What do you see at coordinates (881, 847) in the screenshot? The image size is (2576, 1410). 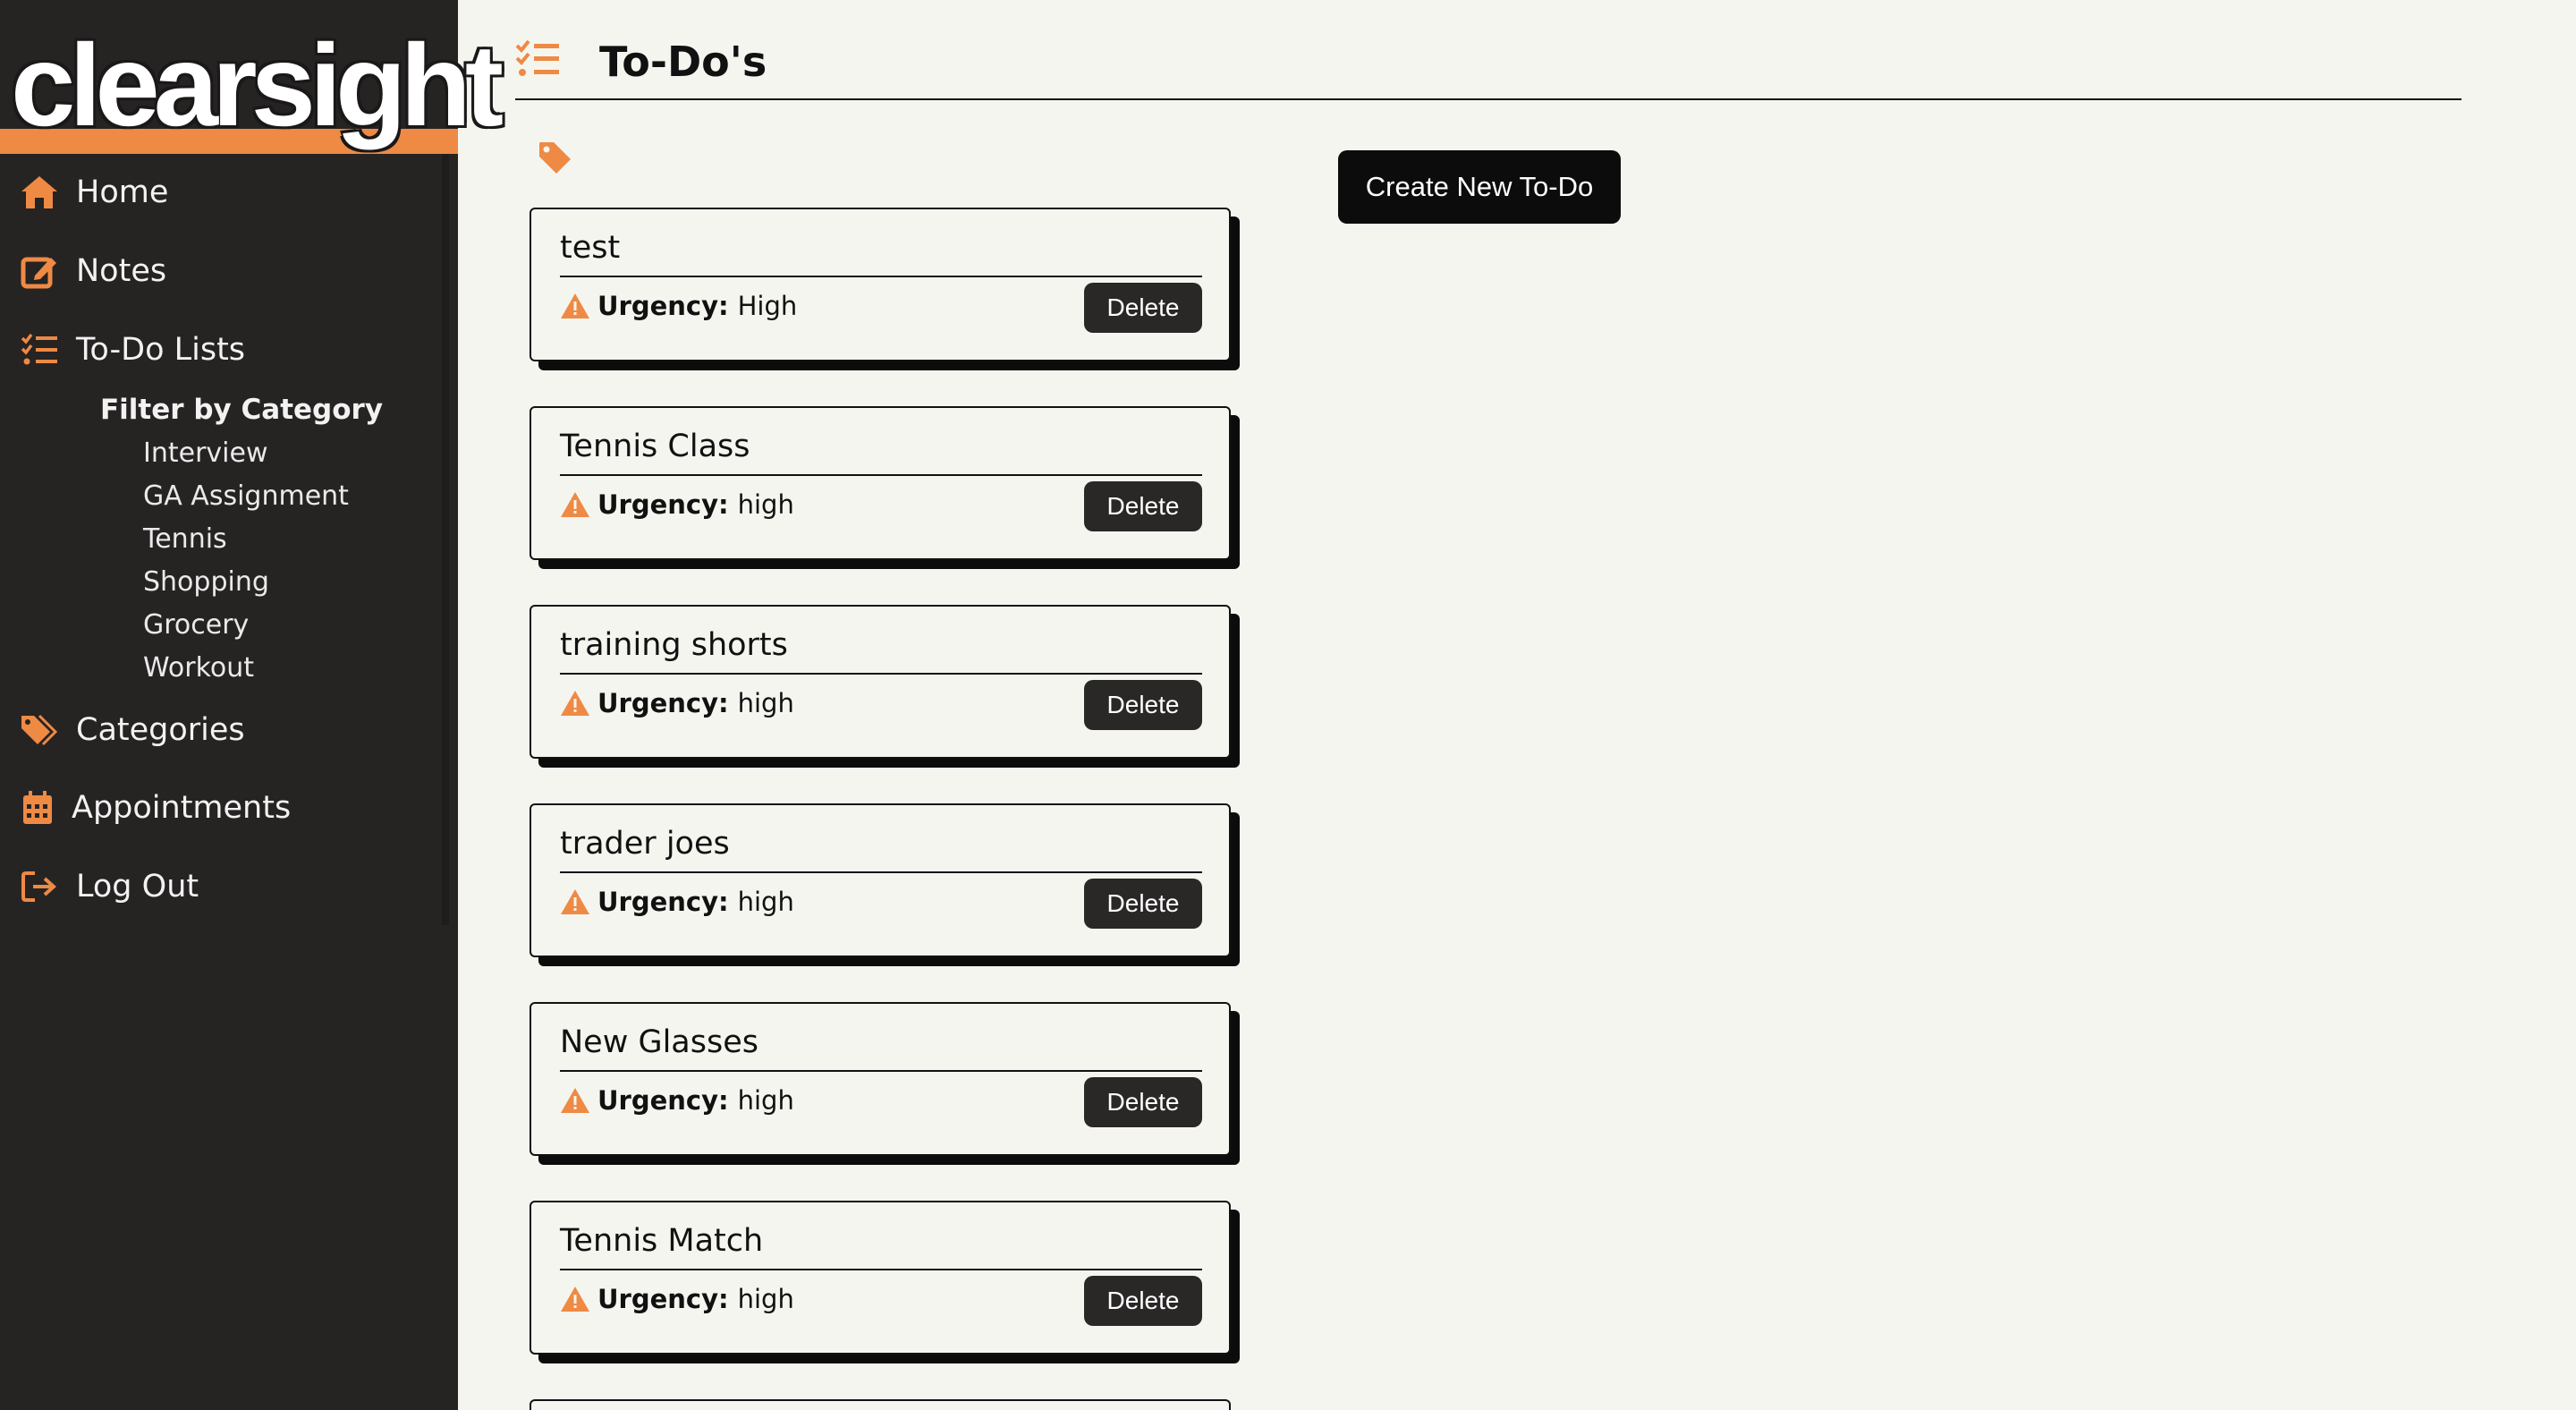 I see `todo-title: trader joes` at bounding box center [881, 847].